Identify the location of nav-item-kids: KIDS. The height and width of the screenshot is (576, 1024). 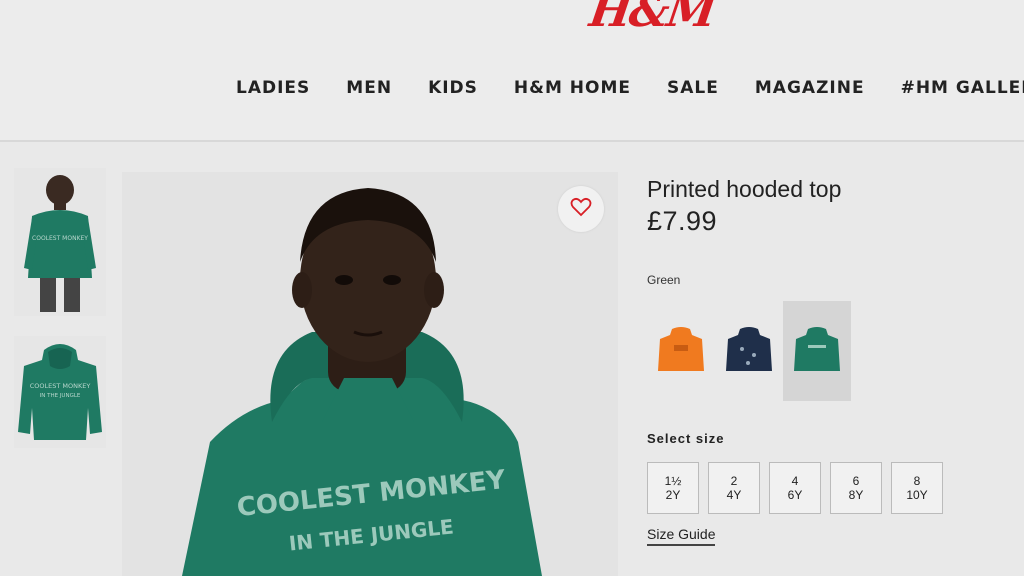
(453, 88).